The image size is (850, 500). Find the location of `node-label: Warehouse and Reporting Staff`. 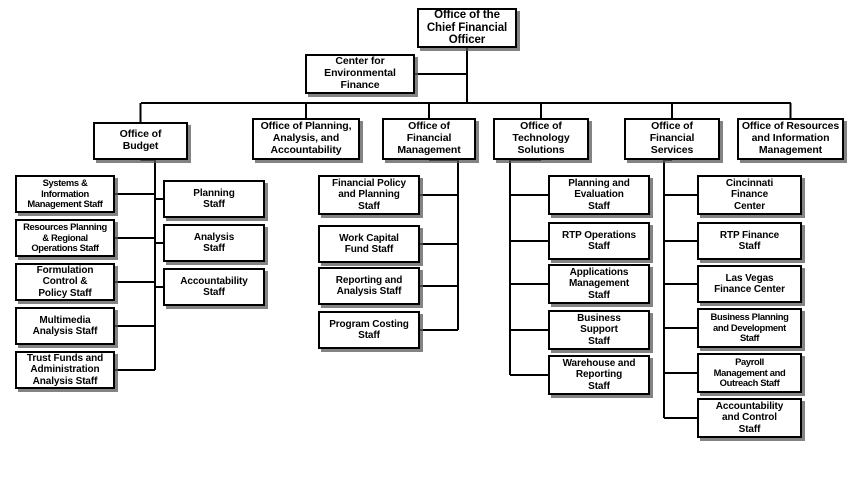

node-label: Warehouse and Reporting Staff is located at coordinates (599, 375).